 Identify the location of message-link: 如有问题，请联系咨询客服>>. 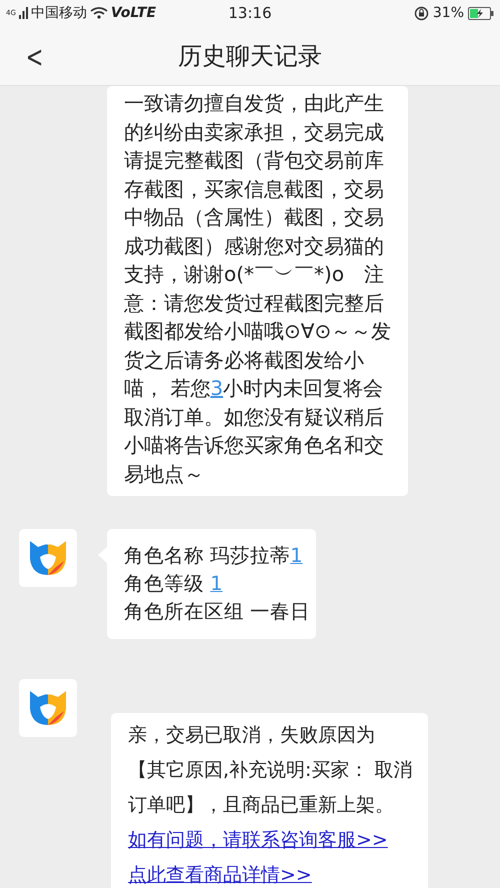
(258, 840).